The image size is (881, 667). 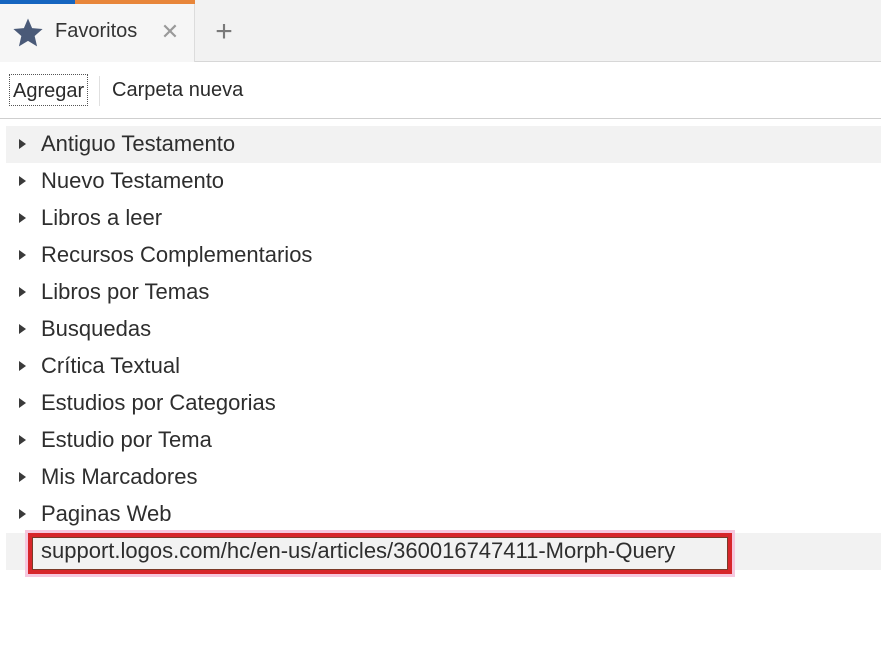 What do you see at coordinates (102, 217) in the screenshot?
I see `folder-label: Libros a leer` at bounding box center [102, 217].